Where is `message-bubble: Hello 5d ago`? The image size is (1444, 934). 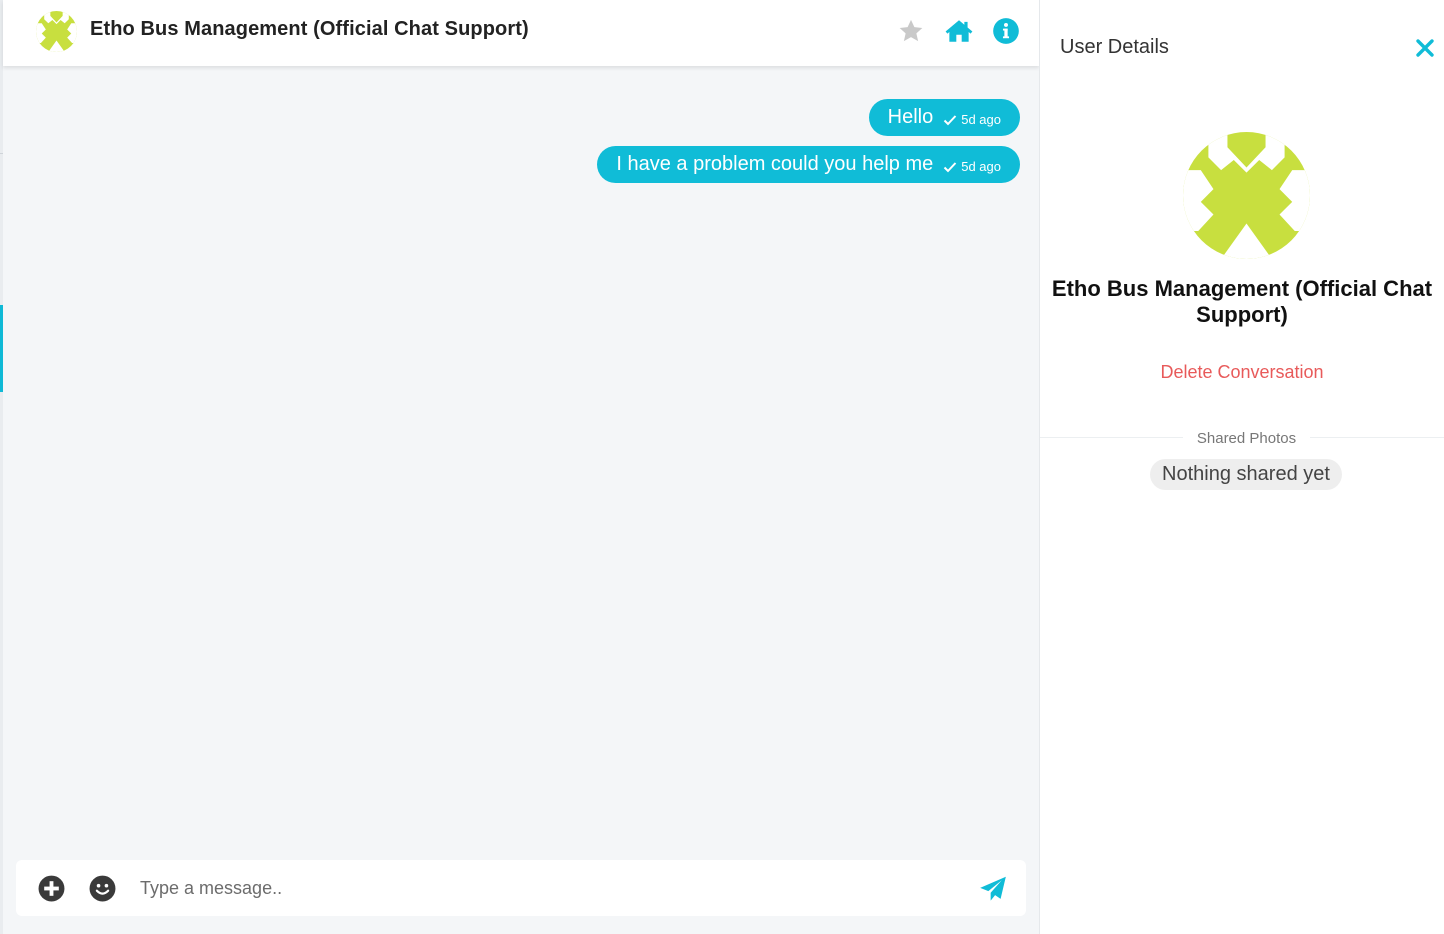 message-bubble: Hello 5d ago is located at coordinates (944, 117).